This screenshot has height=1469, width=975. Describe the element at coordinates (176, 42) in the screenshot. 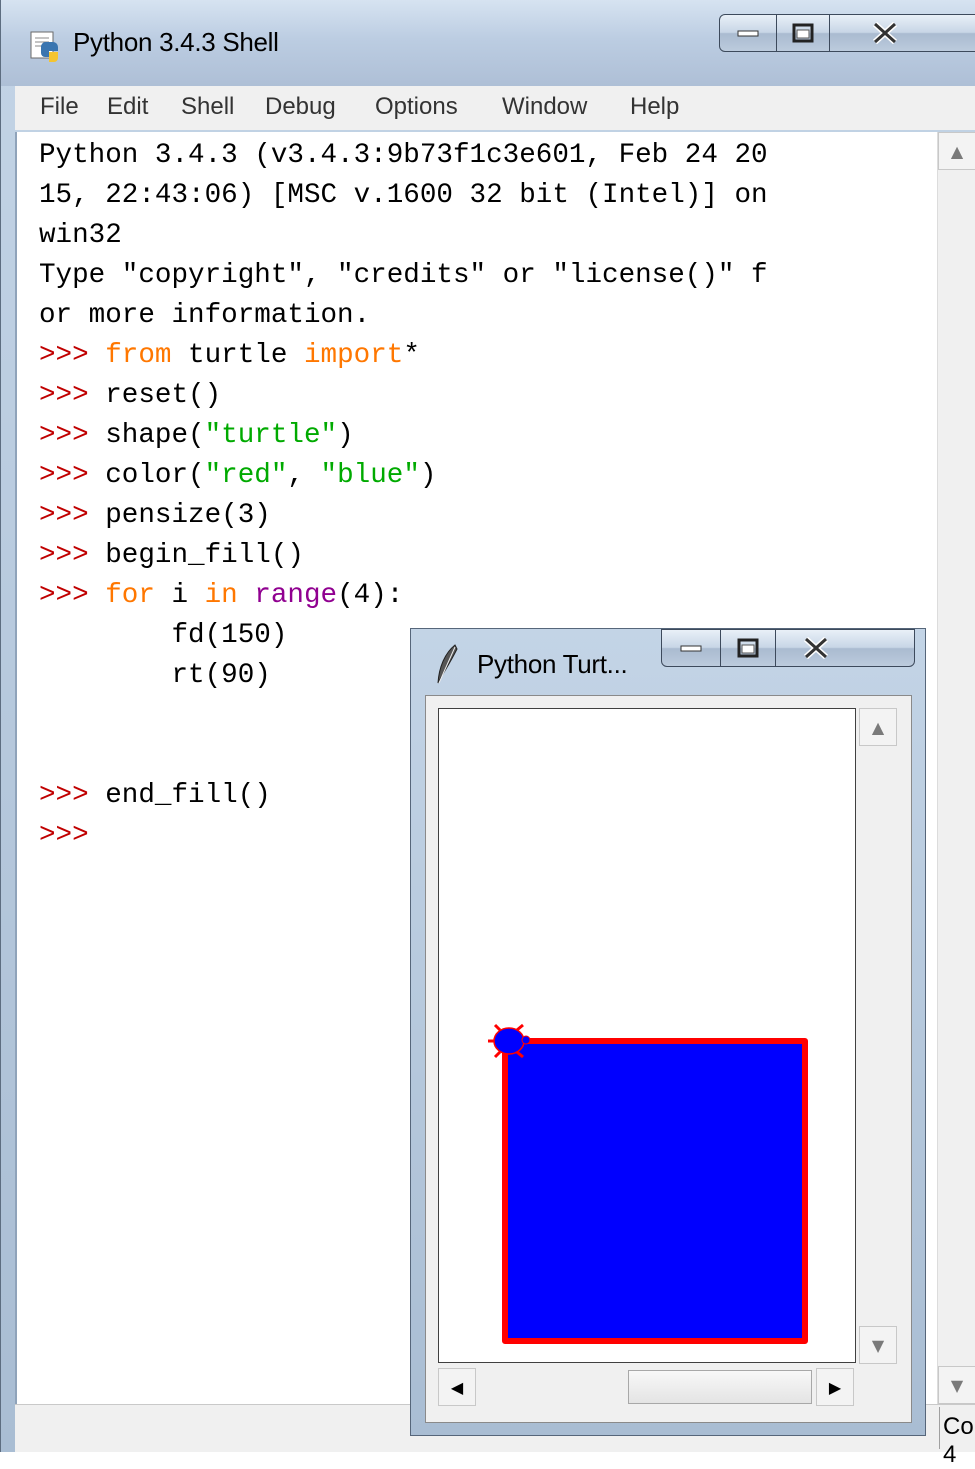

I see `shell-title: Python 3.4.3 Shell` at that location.